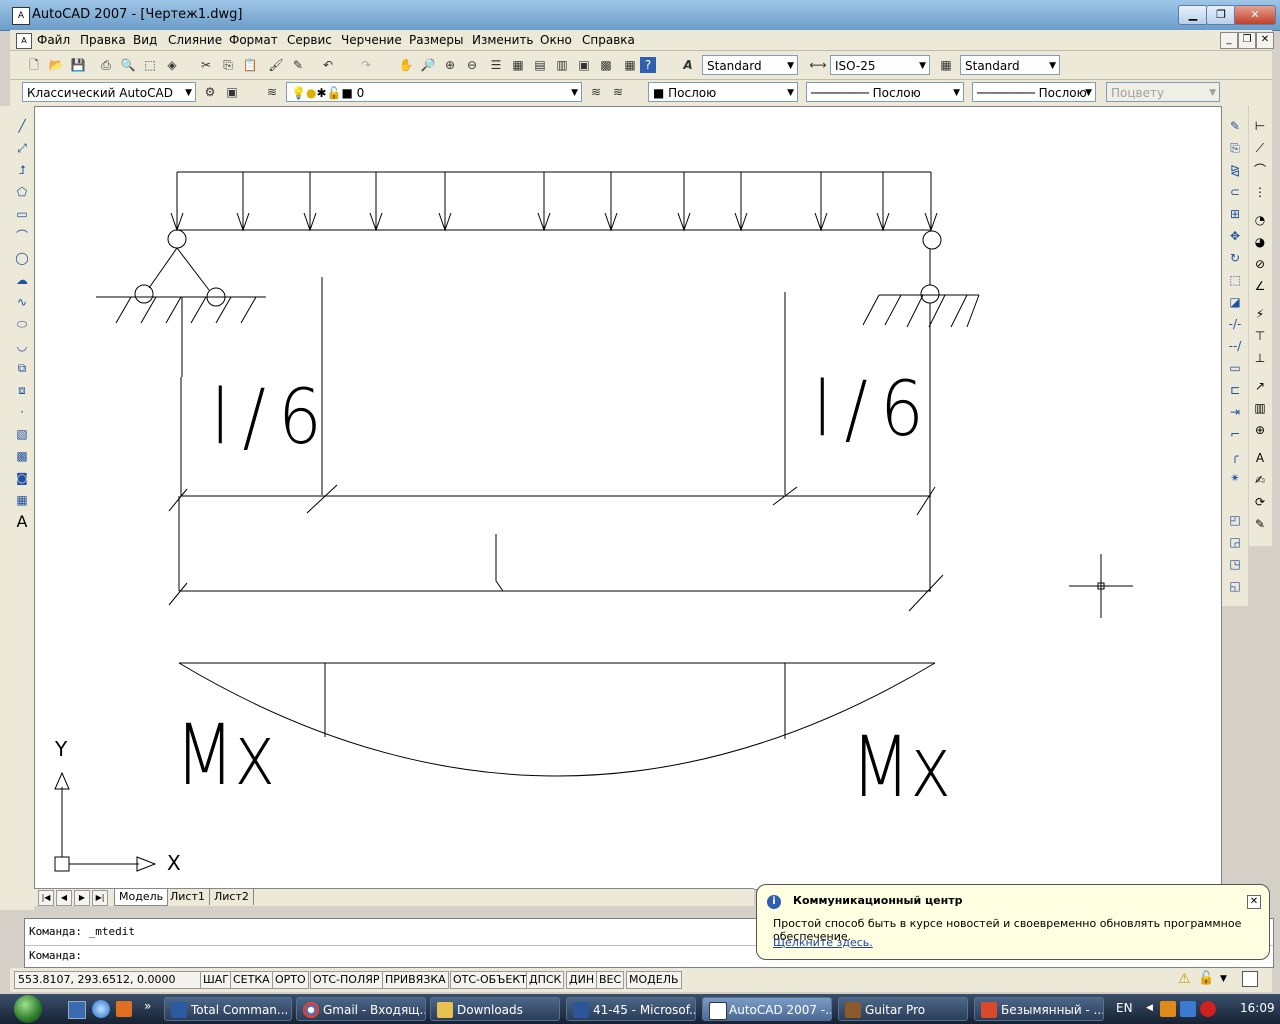  I want to click on construction-line-icon: ⤢, so click(22, 148).